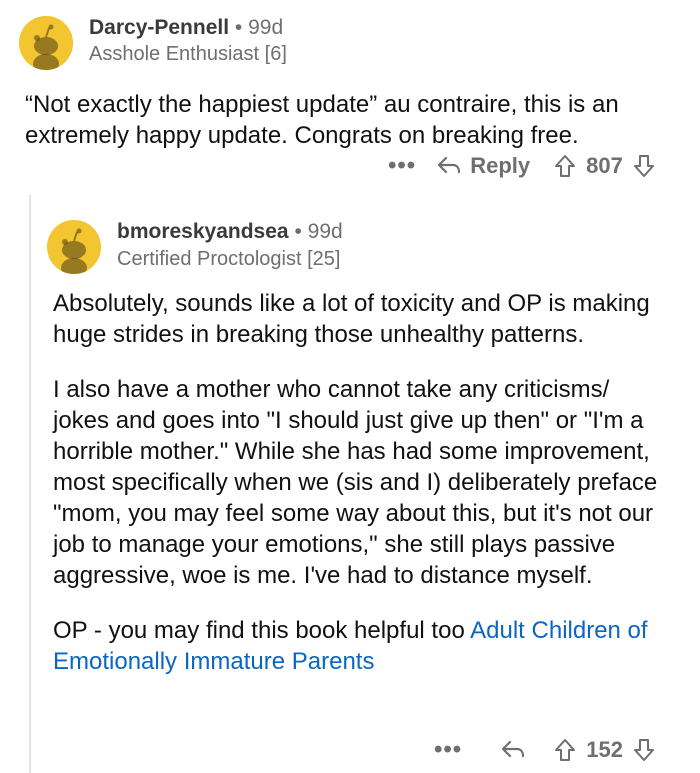 Image resolution: width=700 pixels, height=773 pixels. What do you see at coordinates (159, 27) in the screenshot?
I see `username: Darcy-Pennell` at bounding box center [159, 27].